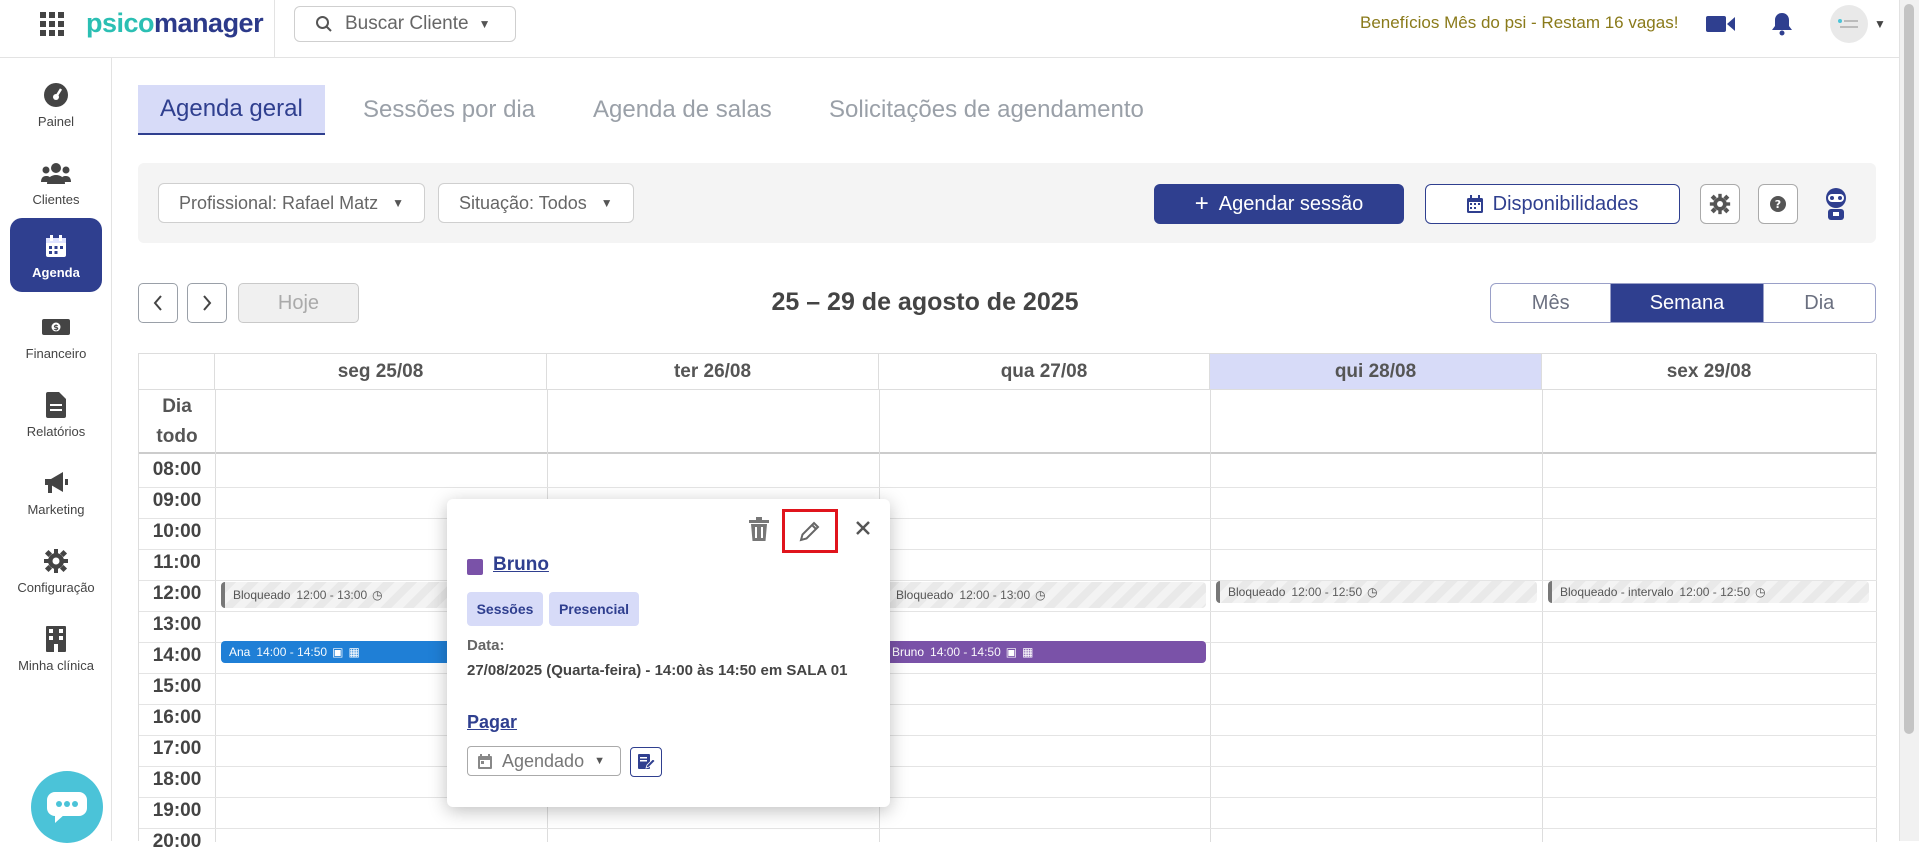 Image resolution: width=1919 pixels, height=853 pixels. Describe the element at coordinates (231, 110) in the screenshot. I see `tab-agenda-geral: Agenda geral` at that location.